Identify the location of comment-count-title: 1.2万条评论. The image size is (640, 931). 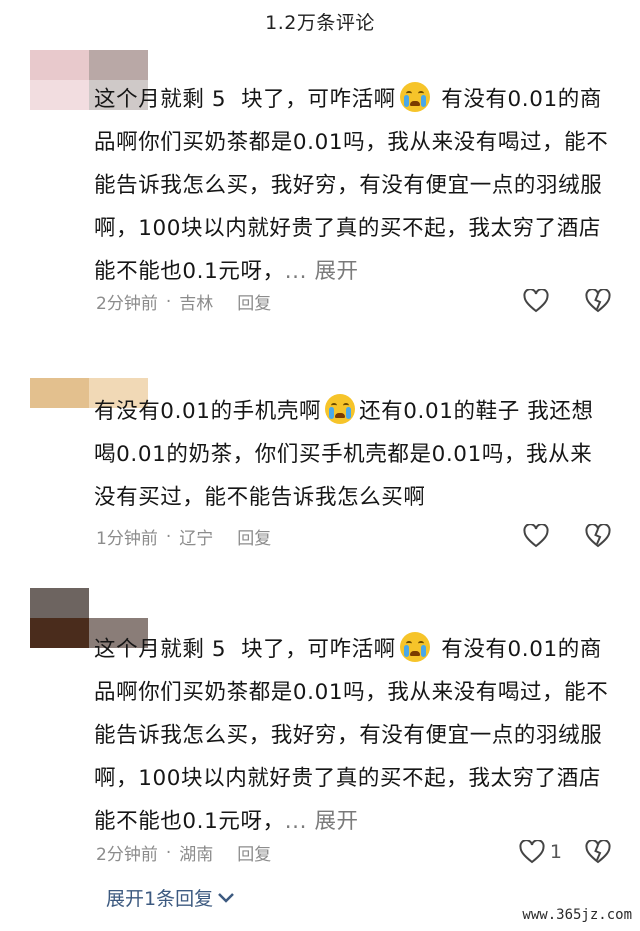
(320, 23).